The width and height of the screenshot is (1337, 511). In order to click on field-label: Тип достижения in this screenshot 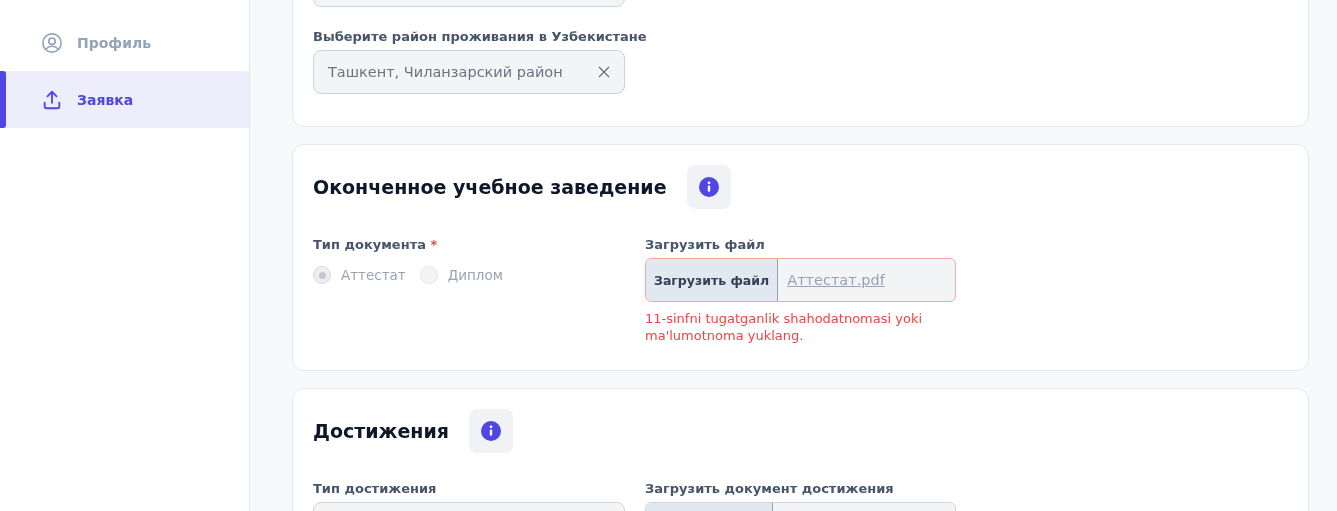, I will do `click(375, 488)`.